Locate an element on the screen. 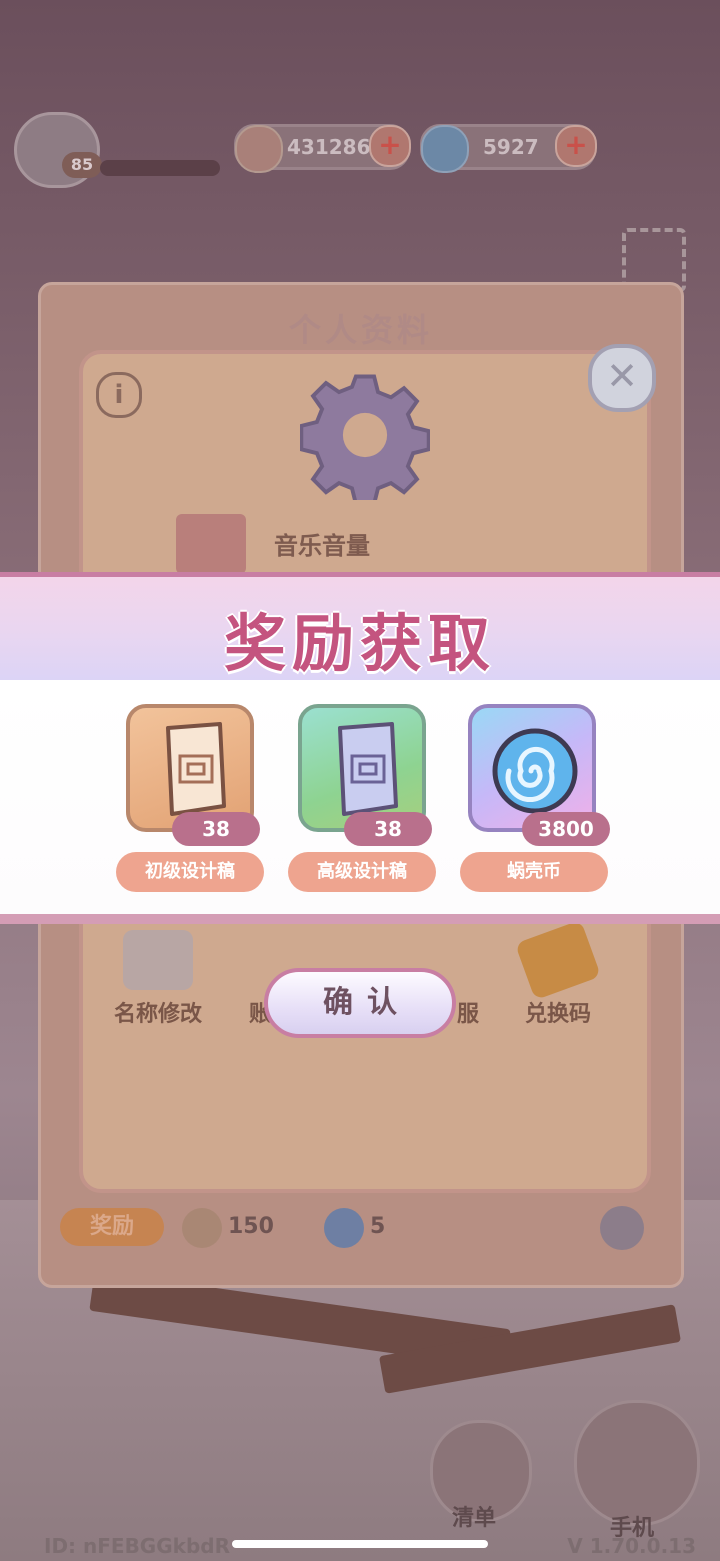  reward-item-basic-blueprint: 38 初级设计稿 is located at coordinates (191, 799).